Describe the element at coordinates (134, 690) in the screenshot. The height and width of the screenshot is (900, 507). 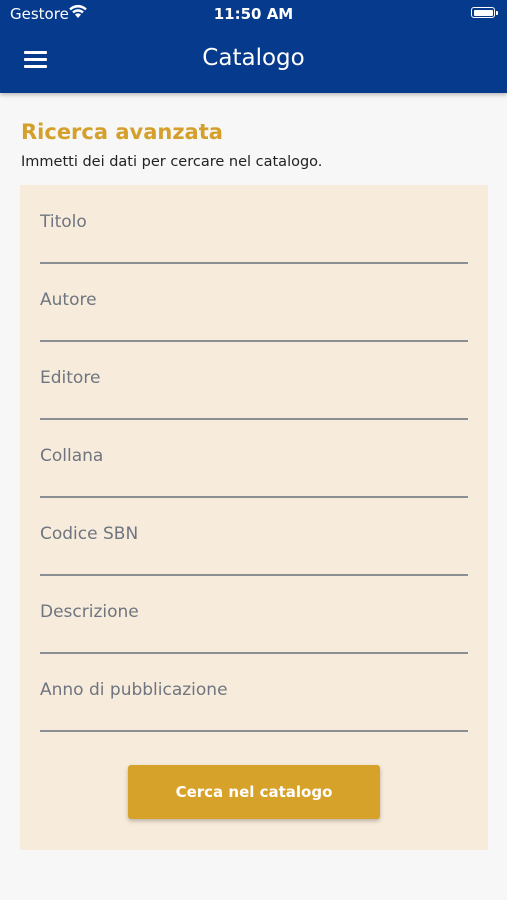
I see `publication-year-field-label: Anno di pubblicazione` at that location.